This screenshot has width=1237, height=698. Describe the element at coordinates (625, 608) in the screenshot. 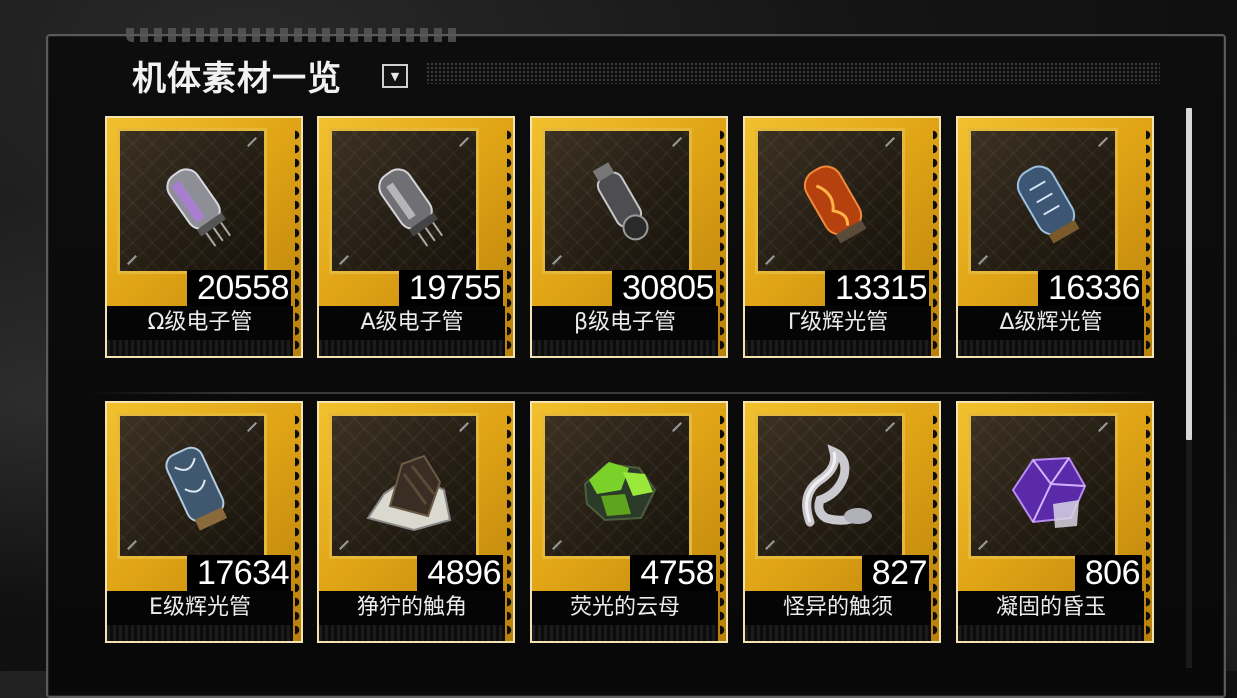

I see `item-name: 荧光的云母` at that location.